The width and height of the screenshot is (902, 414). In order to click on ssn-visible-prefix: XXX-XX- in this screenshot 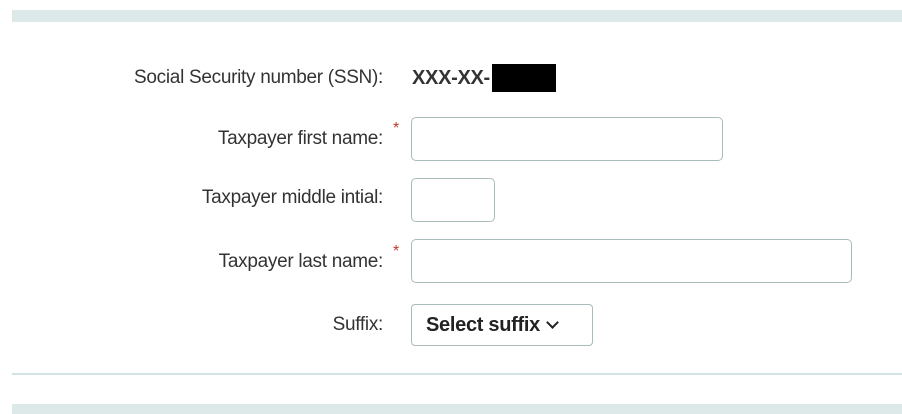, I will do `click(451, 77)`.